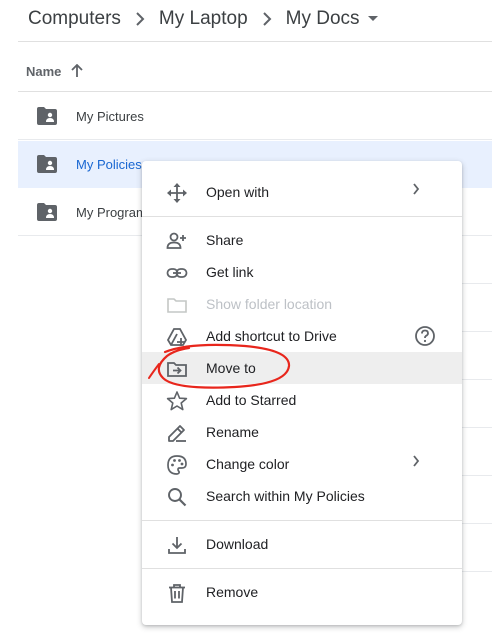  What do you see at coordinates (77, 71) in the screenshot?
I see `arrow-up-icon` at bounding box center [77, 71].